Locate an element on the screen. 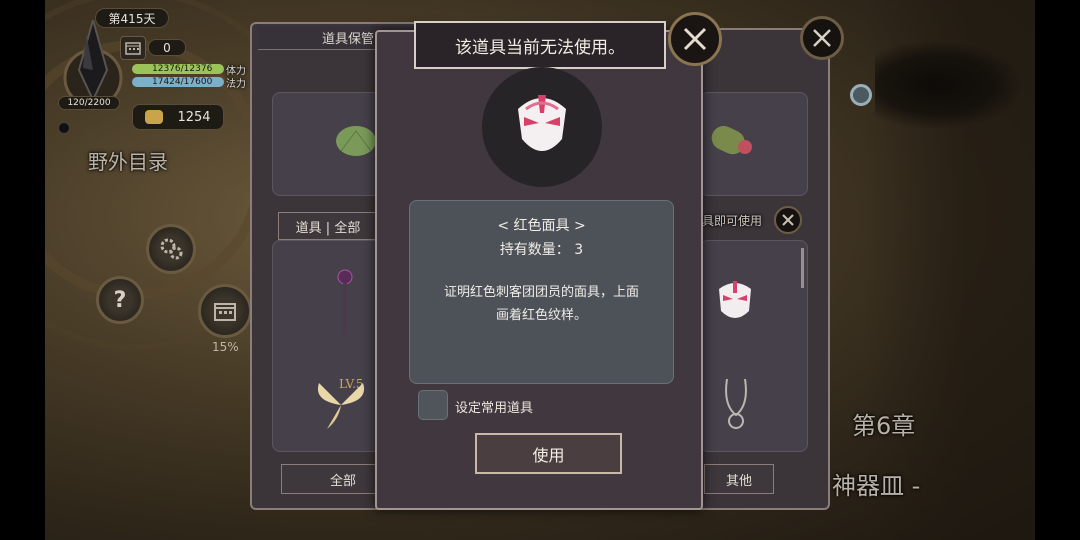 Image resolution: width=1080 pixels, height=540 pixels. chapter-label: 第6章 is located at coordinates (884, 426).